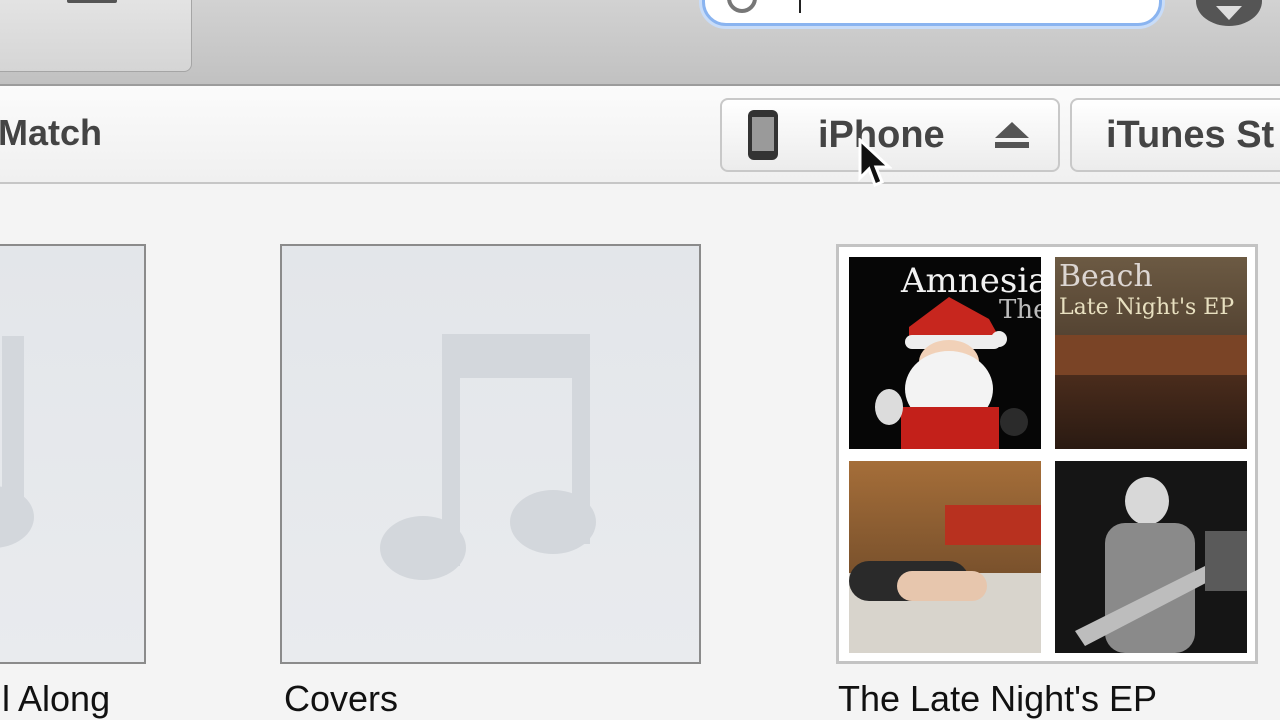  Describe the element at coordinates (51, 133) in the screenshot. I see `itunes-match-tab: Match` at that location.